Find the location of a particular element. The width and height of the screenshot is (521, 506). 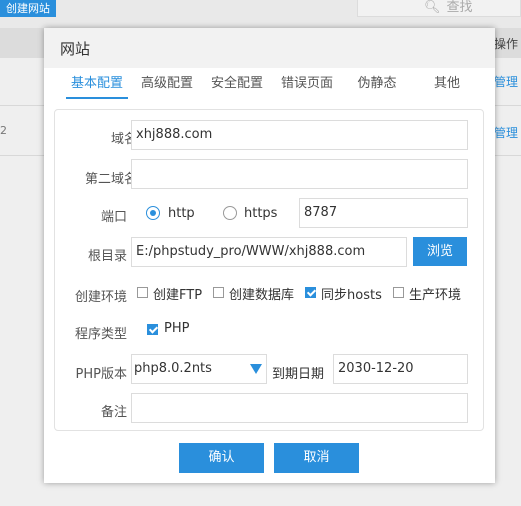

php-version-value: php8.0.2nts is located at coordinates (173, 368).